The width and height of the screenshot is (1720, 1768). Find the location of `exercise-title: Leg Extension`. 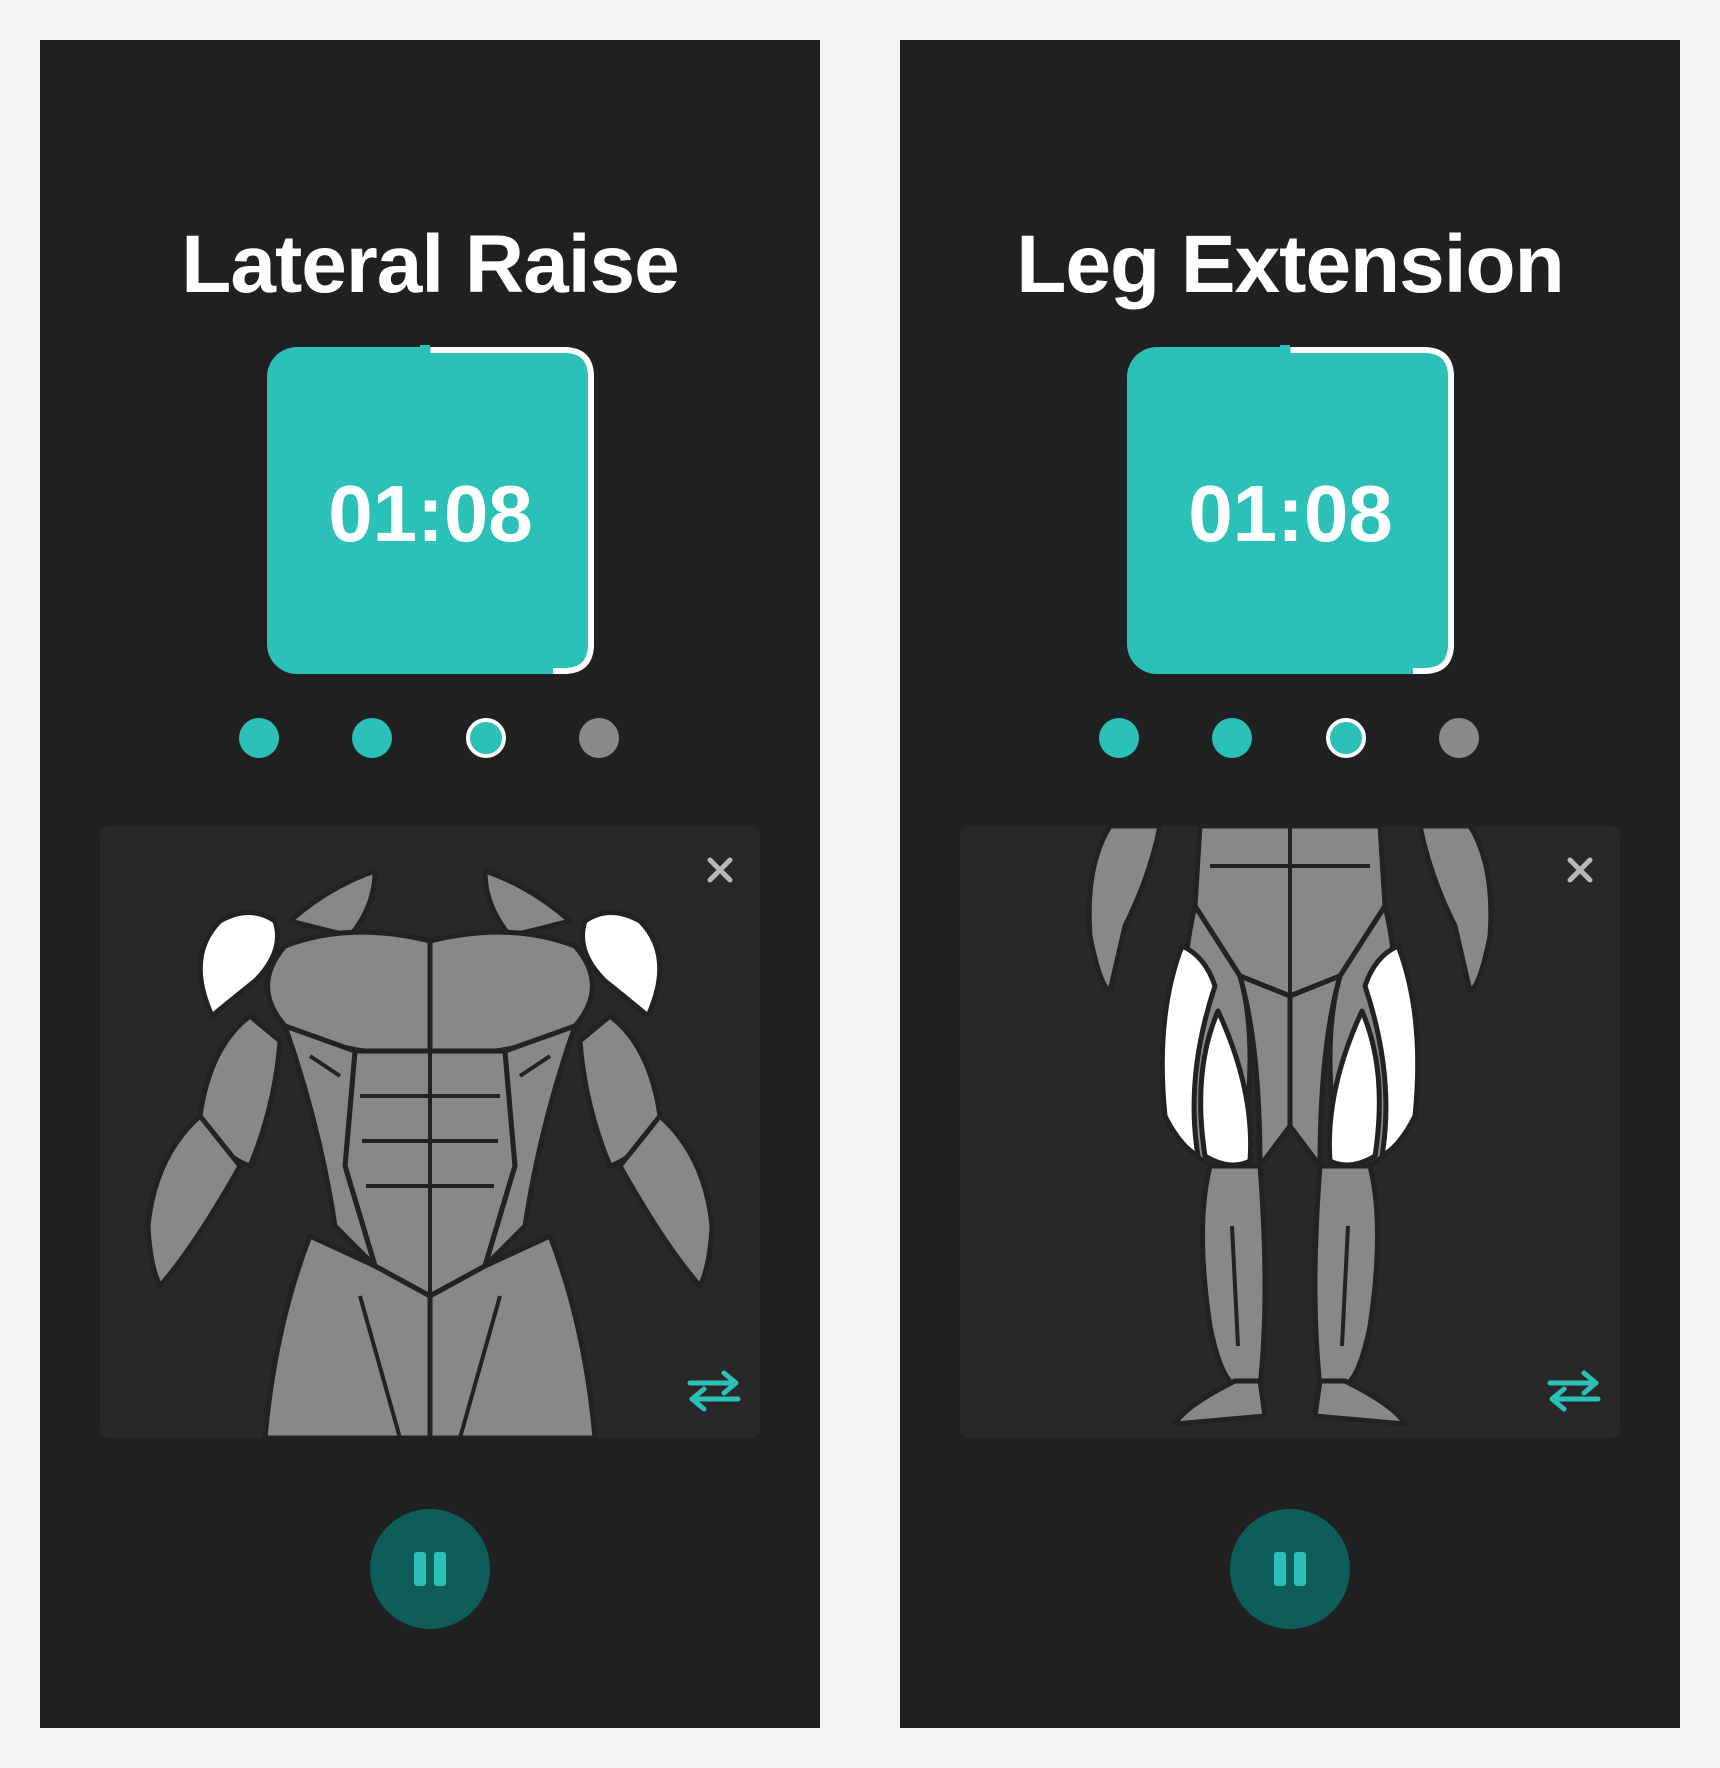

exercise-title: Leg Extension is located at coordinates (1290, 264).